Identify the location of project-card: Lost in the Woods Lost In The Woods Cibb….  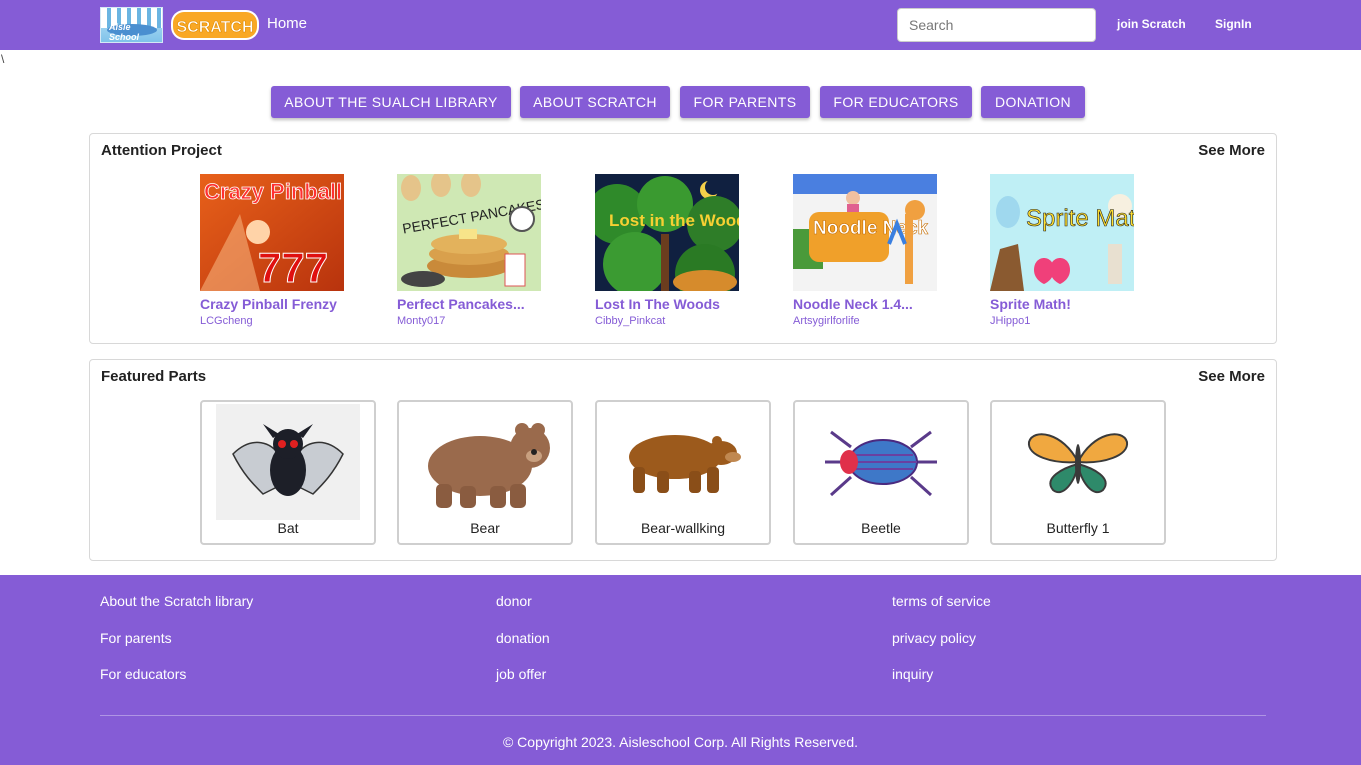
(675, 250).